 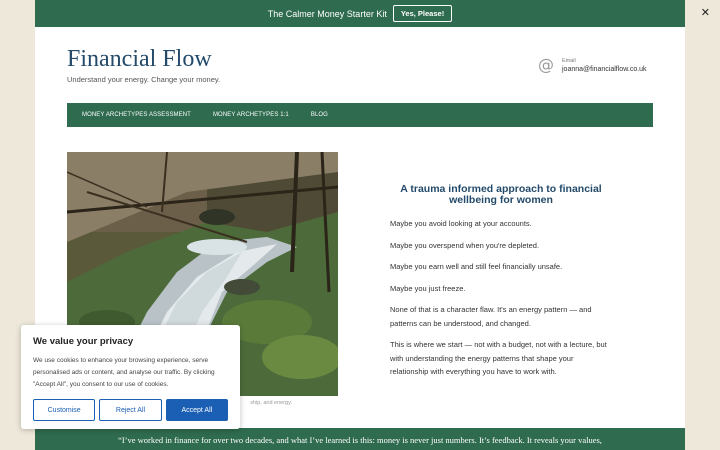 What do you see at coordinates (428, 288) in the screenshot?
I see `intro-paragraph: Maybe you just freeze.` at bounding box center [428, 288].